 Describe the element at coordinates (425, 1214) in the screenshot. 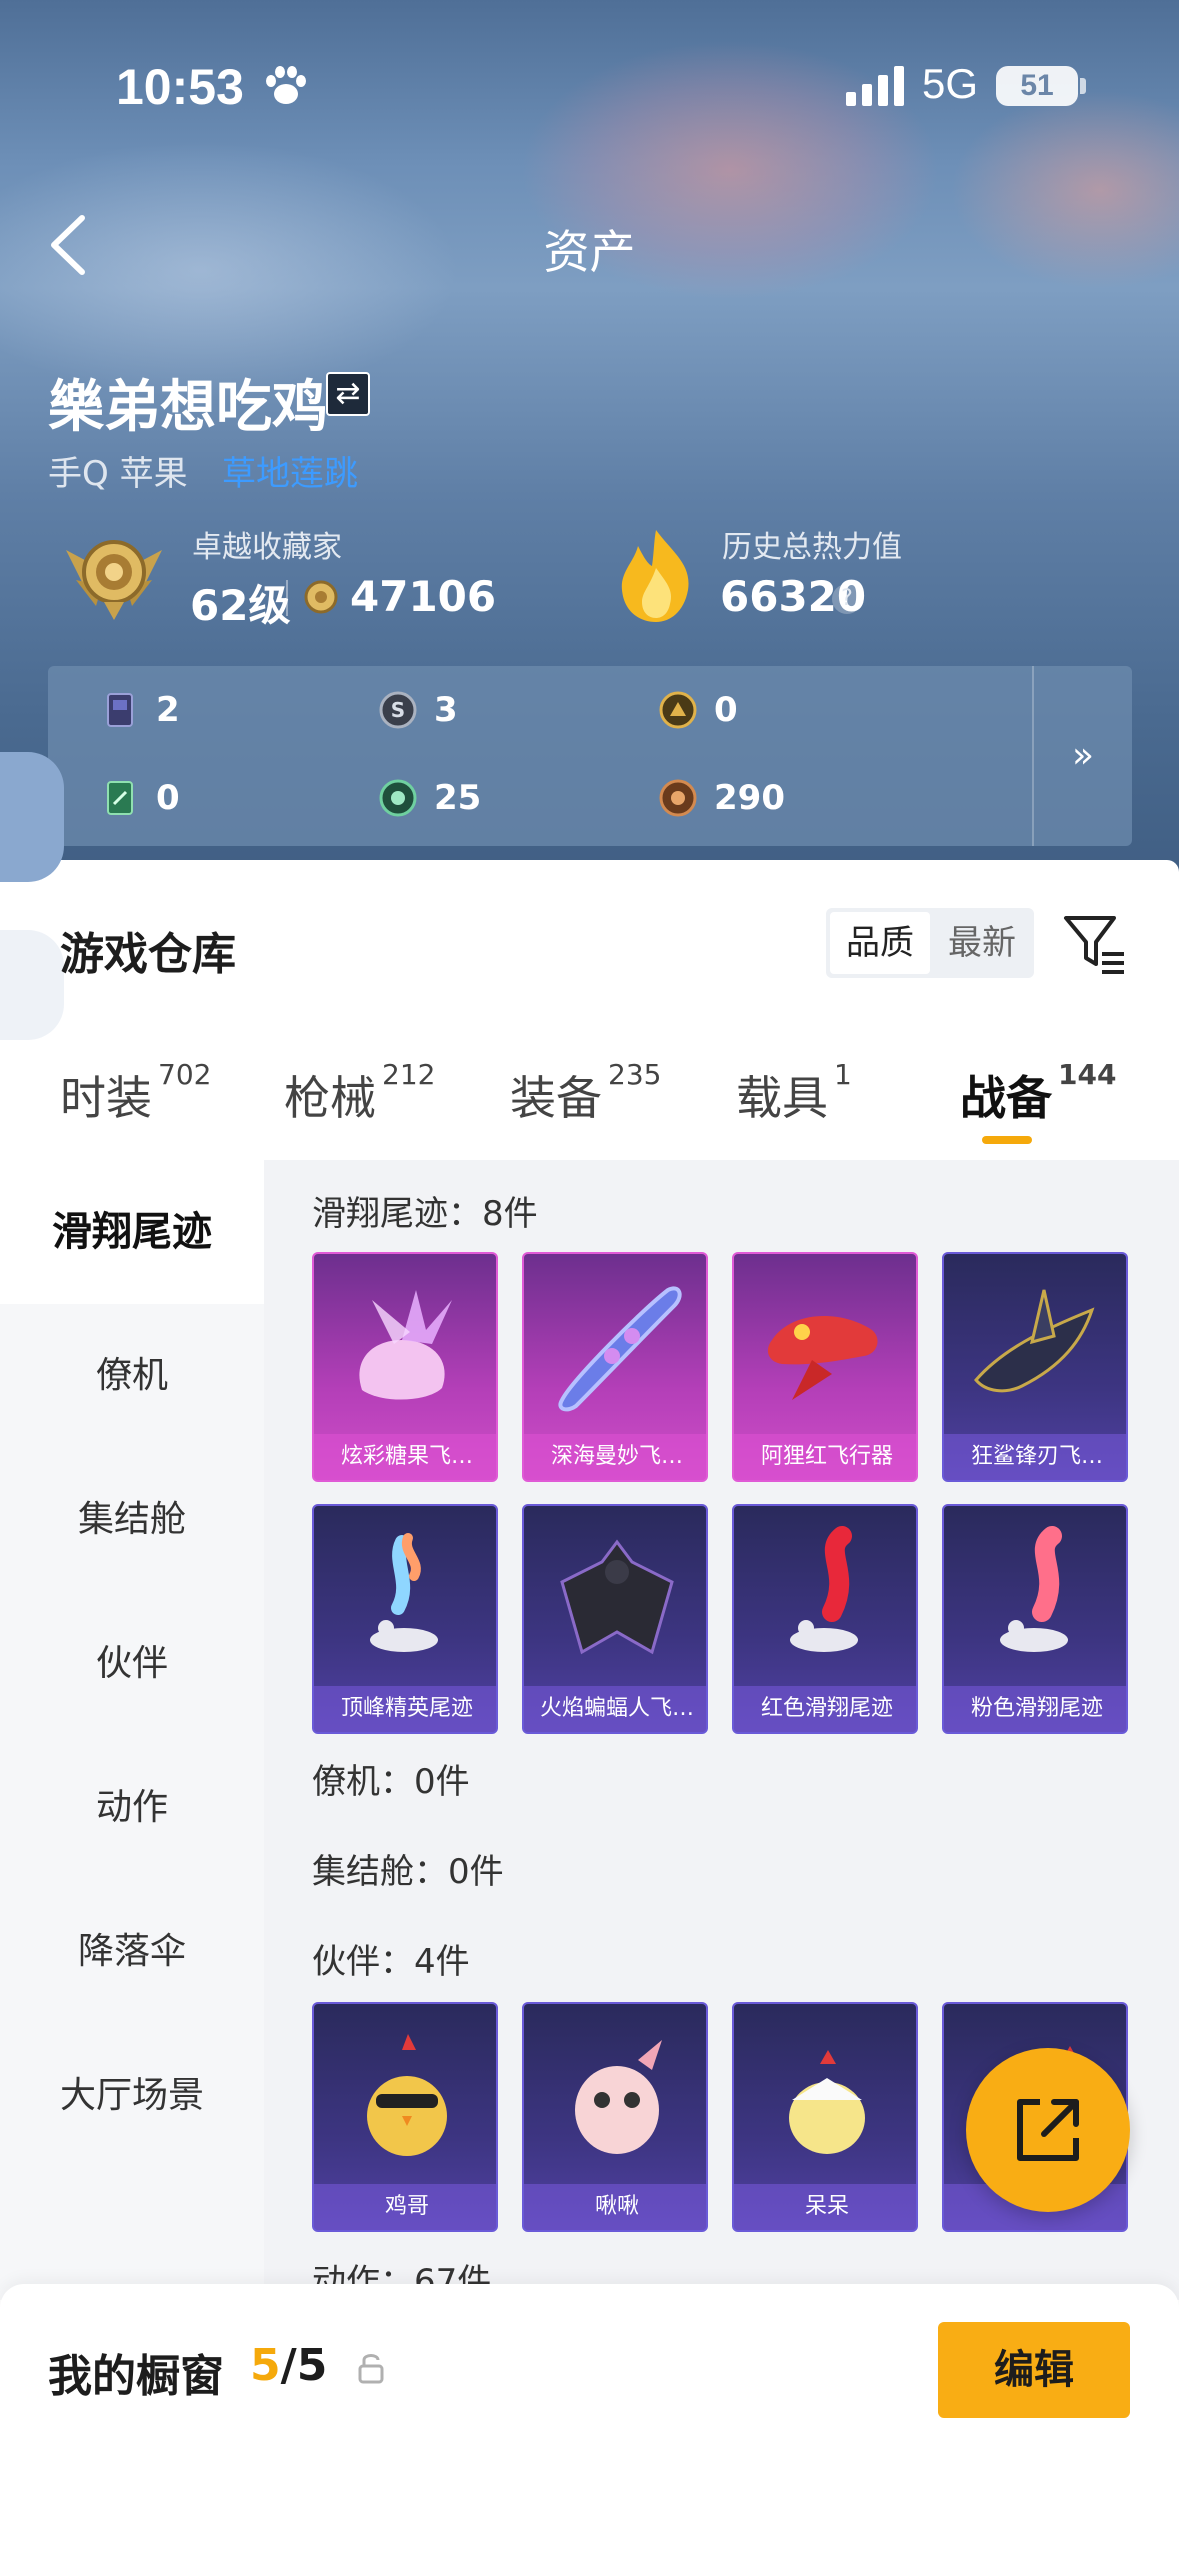

I see `section-title-trail: 滑翔尾迹：8件` at that location.